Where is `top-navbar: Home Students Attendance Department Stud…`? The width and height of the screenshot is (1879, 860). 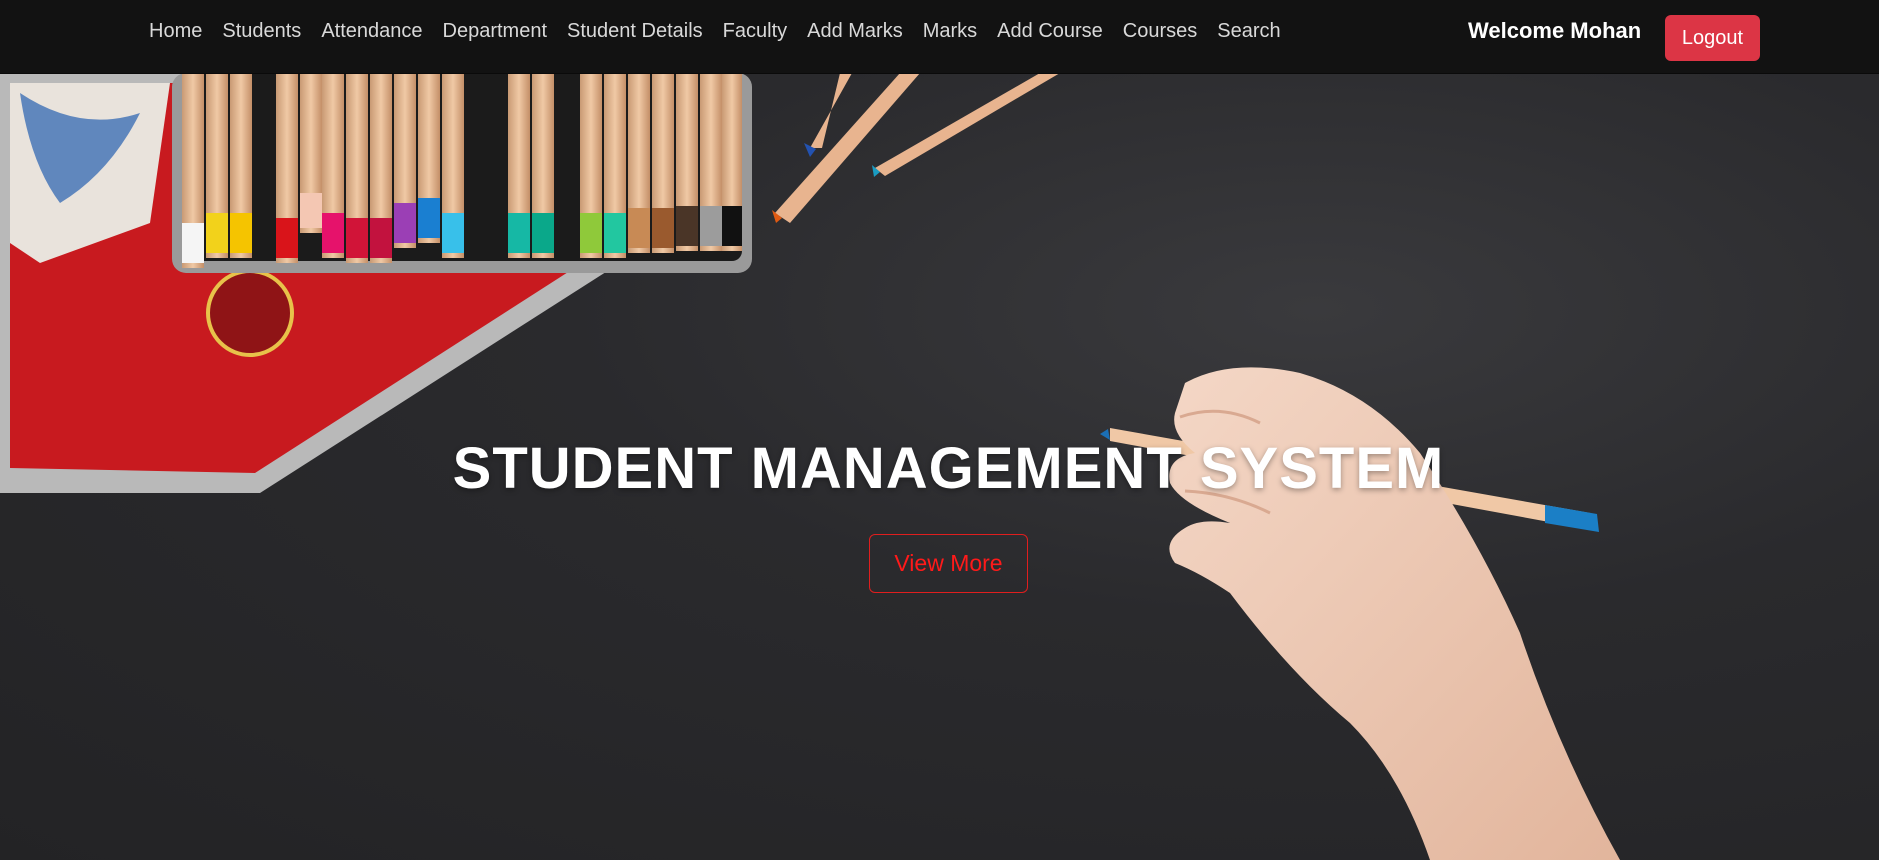
top-navbar: Home Students Attendance Department Stud… is located at coordinates (939, 37).